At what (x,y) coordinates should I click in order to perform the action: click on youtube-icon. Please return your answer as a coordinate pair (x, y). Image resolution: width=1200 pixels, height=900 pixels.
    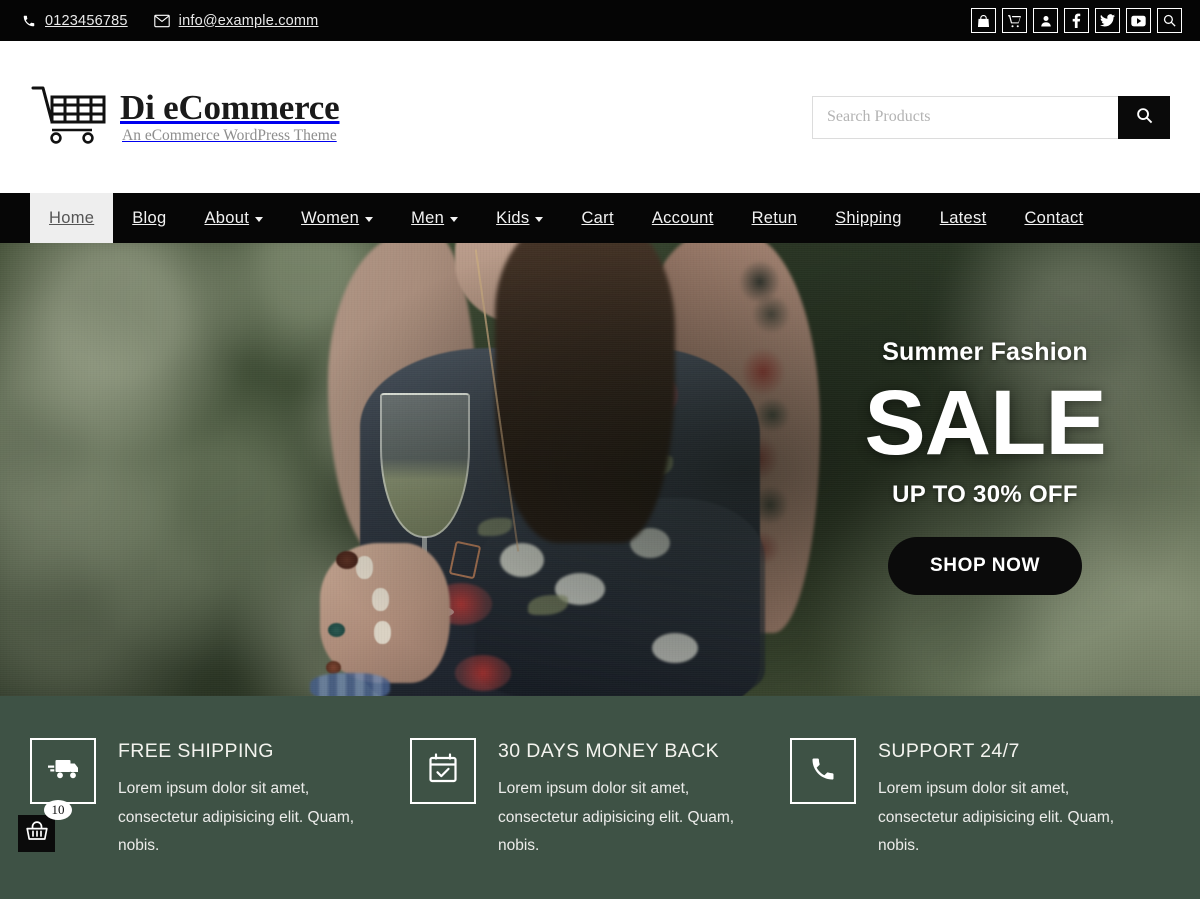
    Looking at the image, I should click on (1138, 20).